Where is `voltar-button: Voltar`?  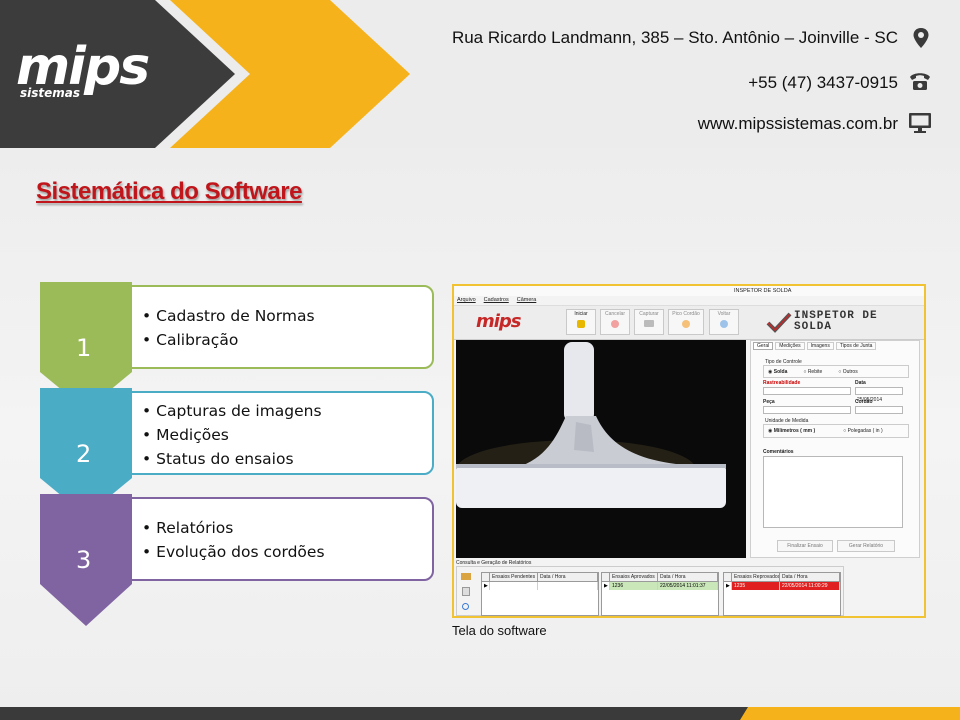 voltar-button: Voltar is located at coordinates (724, 322).